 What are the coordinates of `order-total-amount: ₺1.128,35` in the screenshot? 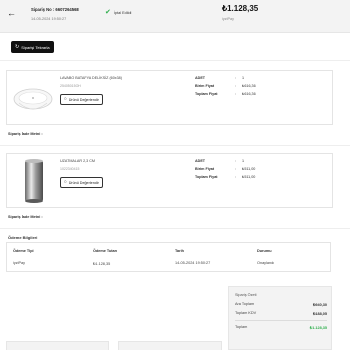 It's located at (240, 8).